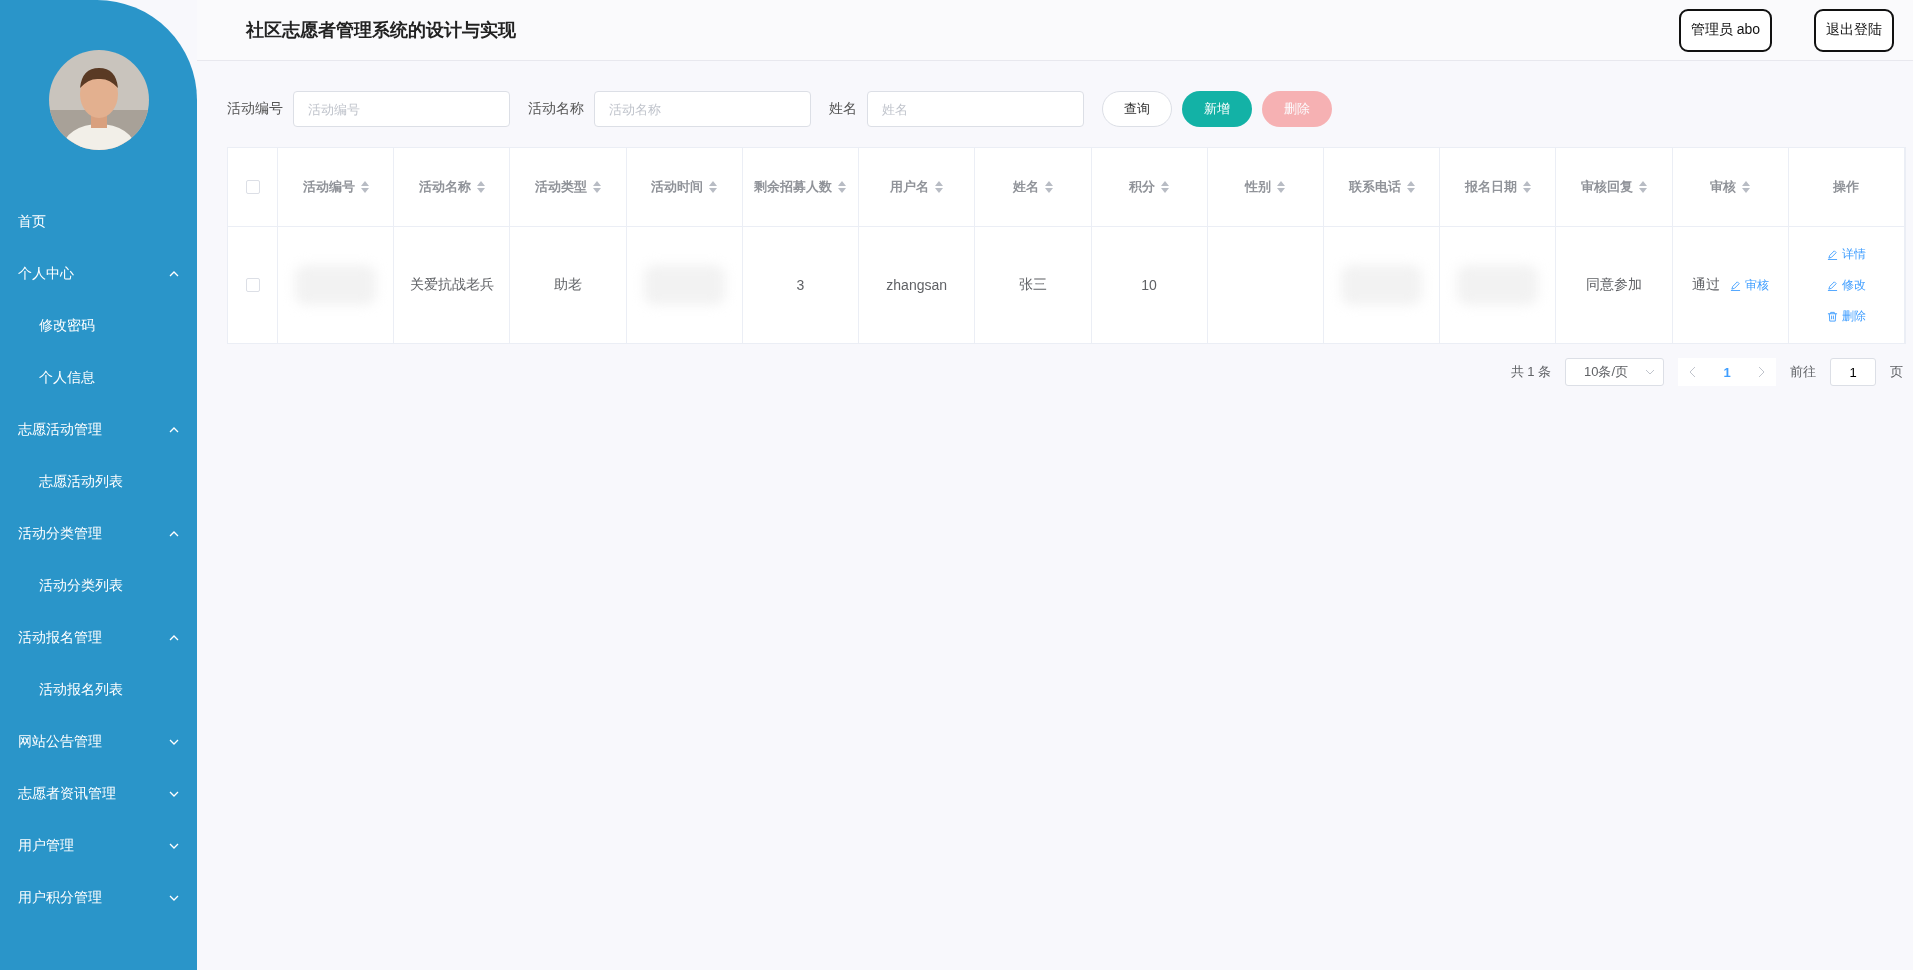 The width and height of the screenshot is (1913, 970). I want to click on column-header: 操作, so click(1846, 187).